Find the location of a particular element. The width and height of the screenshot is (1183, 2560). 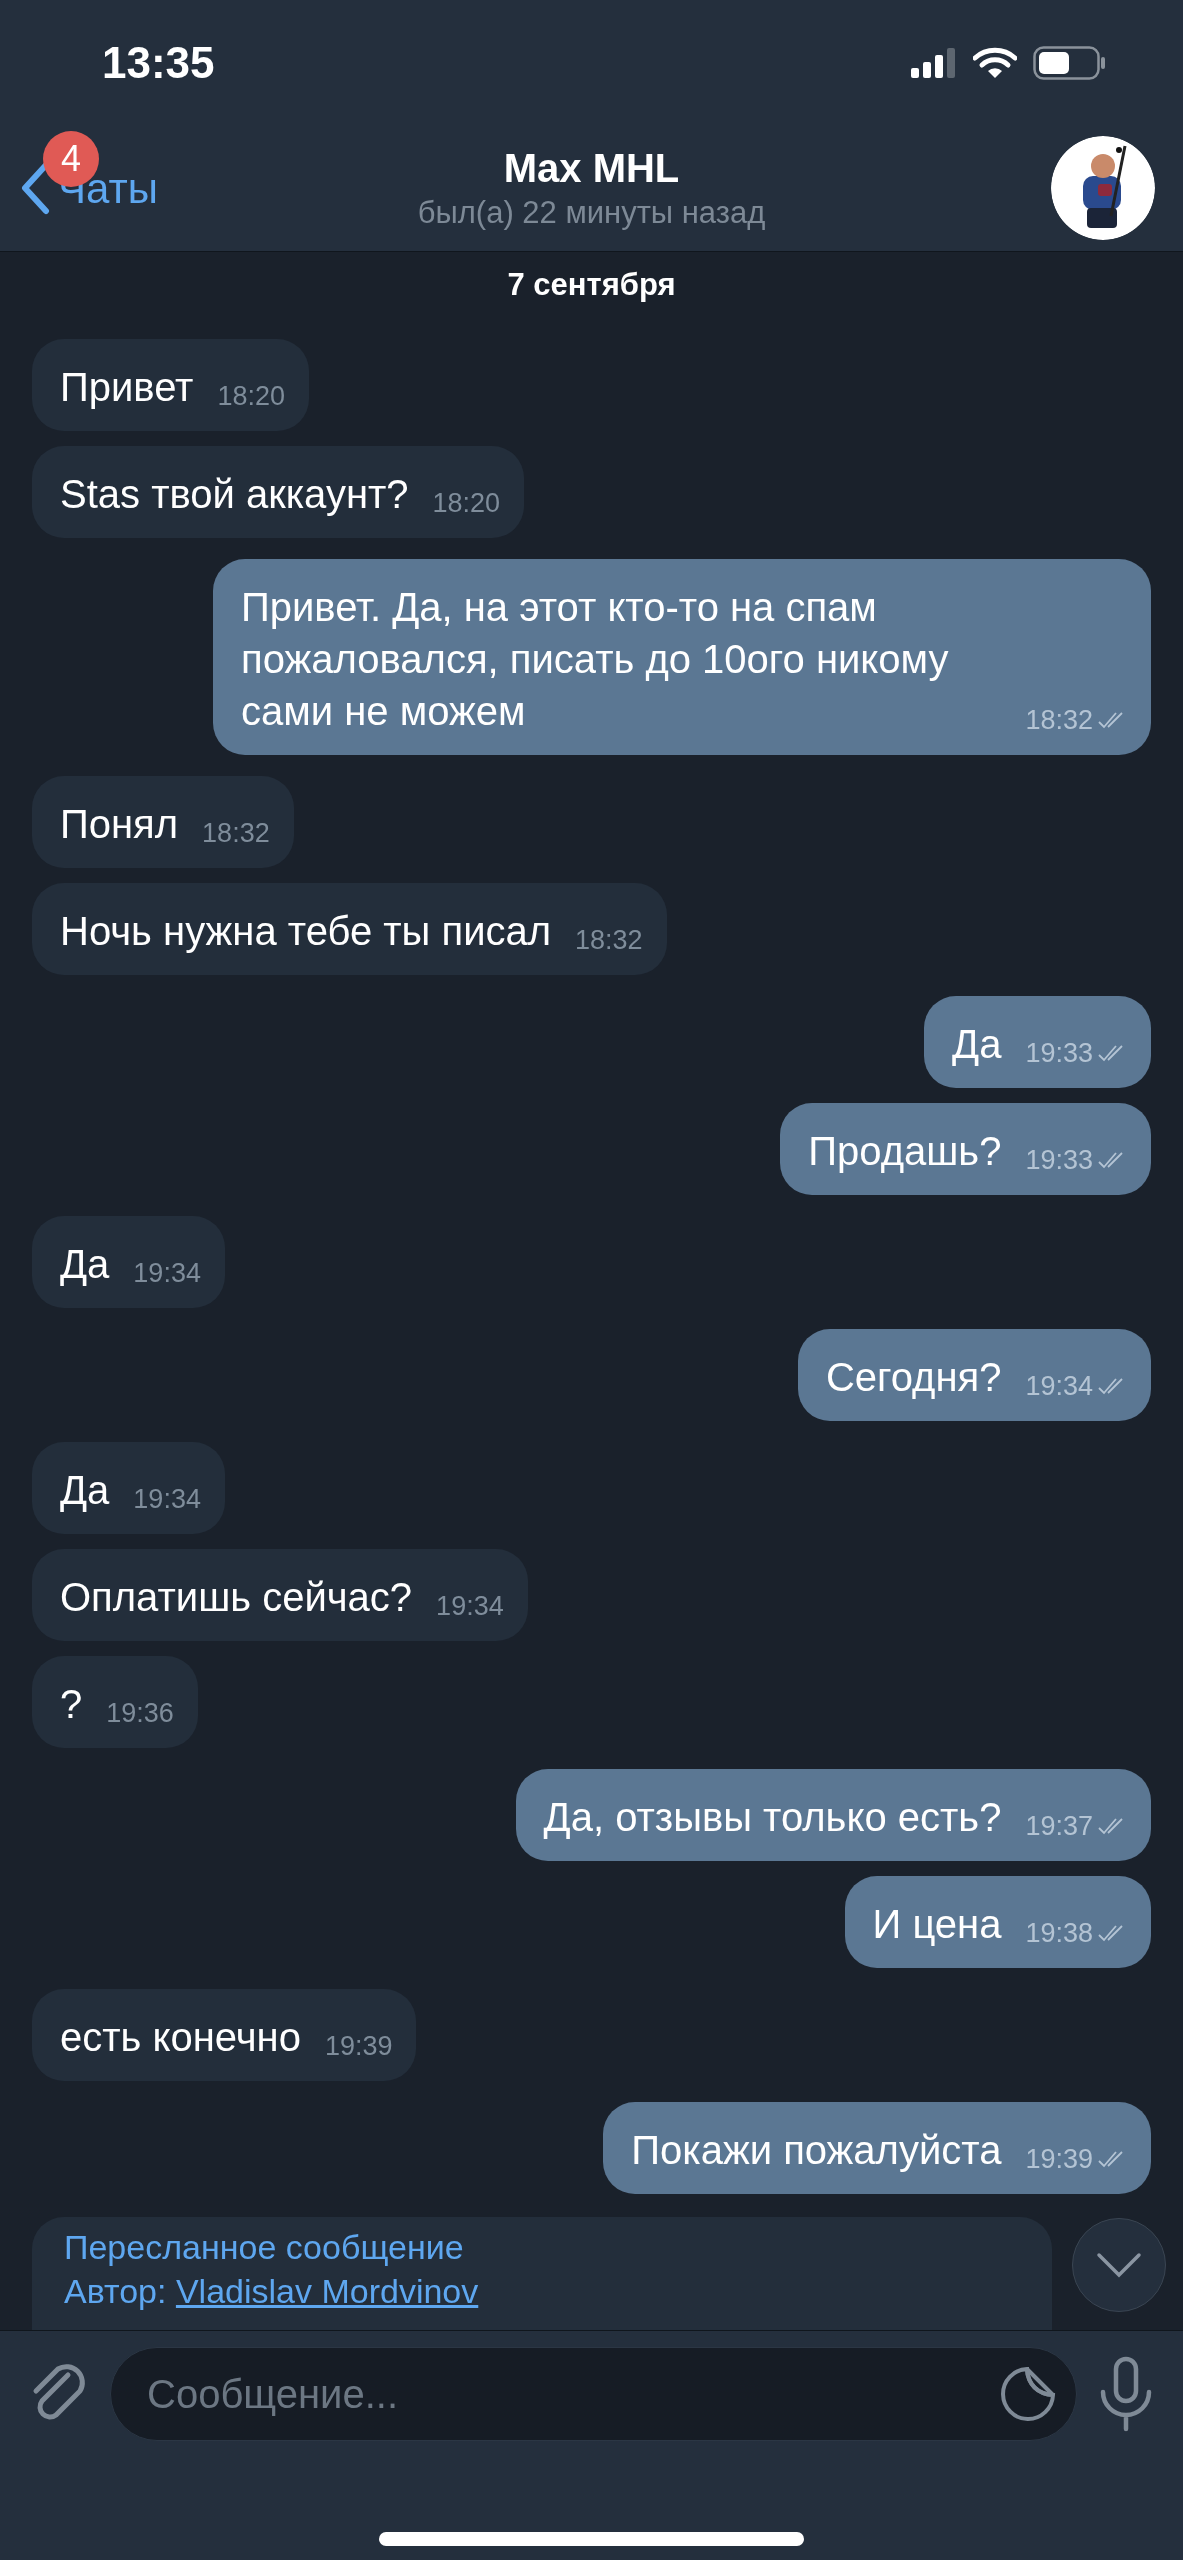

back-chevron-icon is located at coordinates (35, 188).